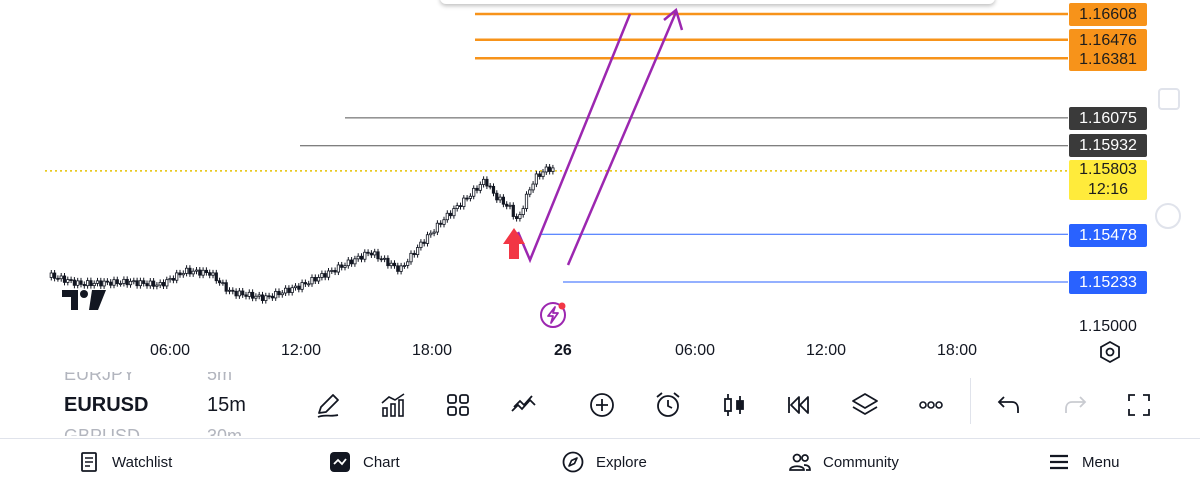  What do you see at coordinates (604, 462) in the screenshot?
I see `nav-explore: Explore` at bounding box center [604, 462].